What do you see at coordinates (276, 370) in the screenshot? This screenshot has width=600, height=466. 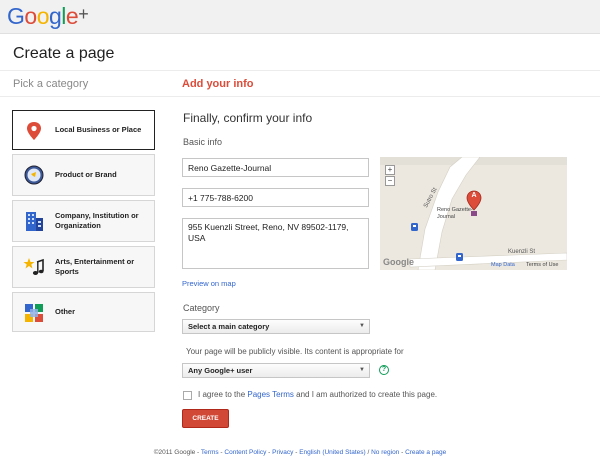 I see `audience-select: Any Google+ user ▼` at bounding box center [276, 370].